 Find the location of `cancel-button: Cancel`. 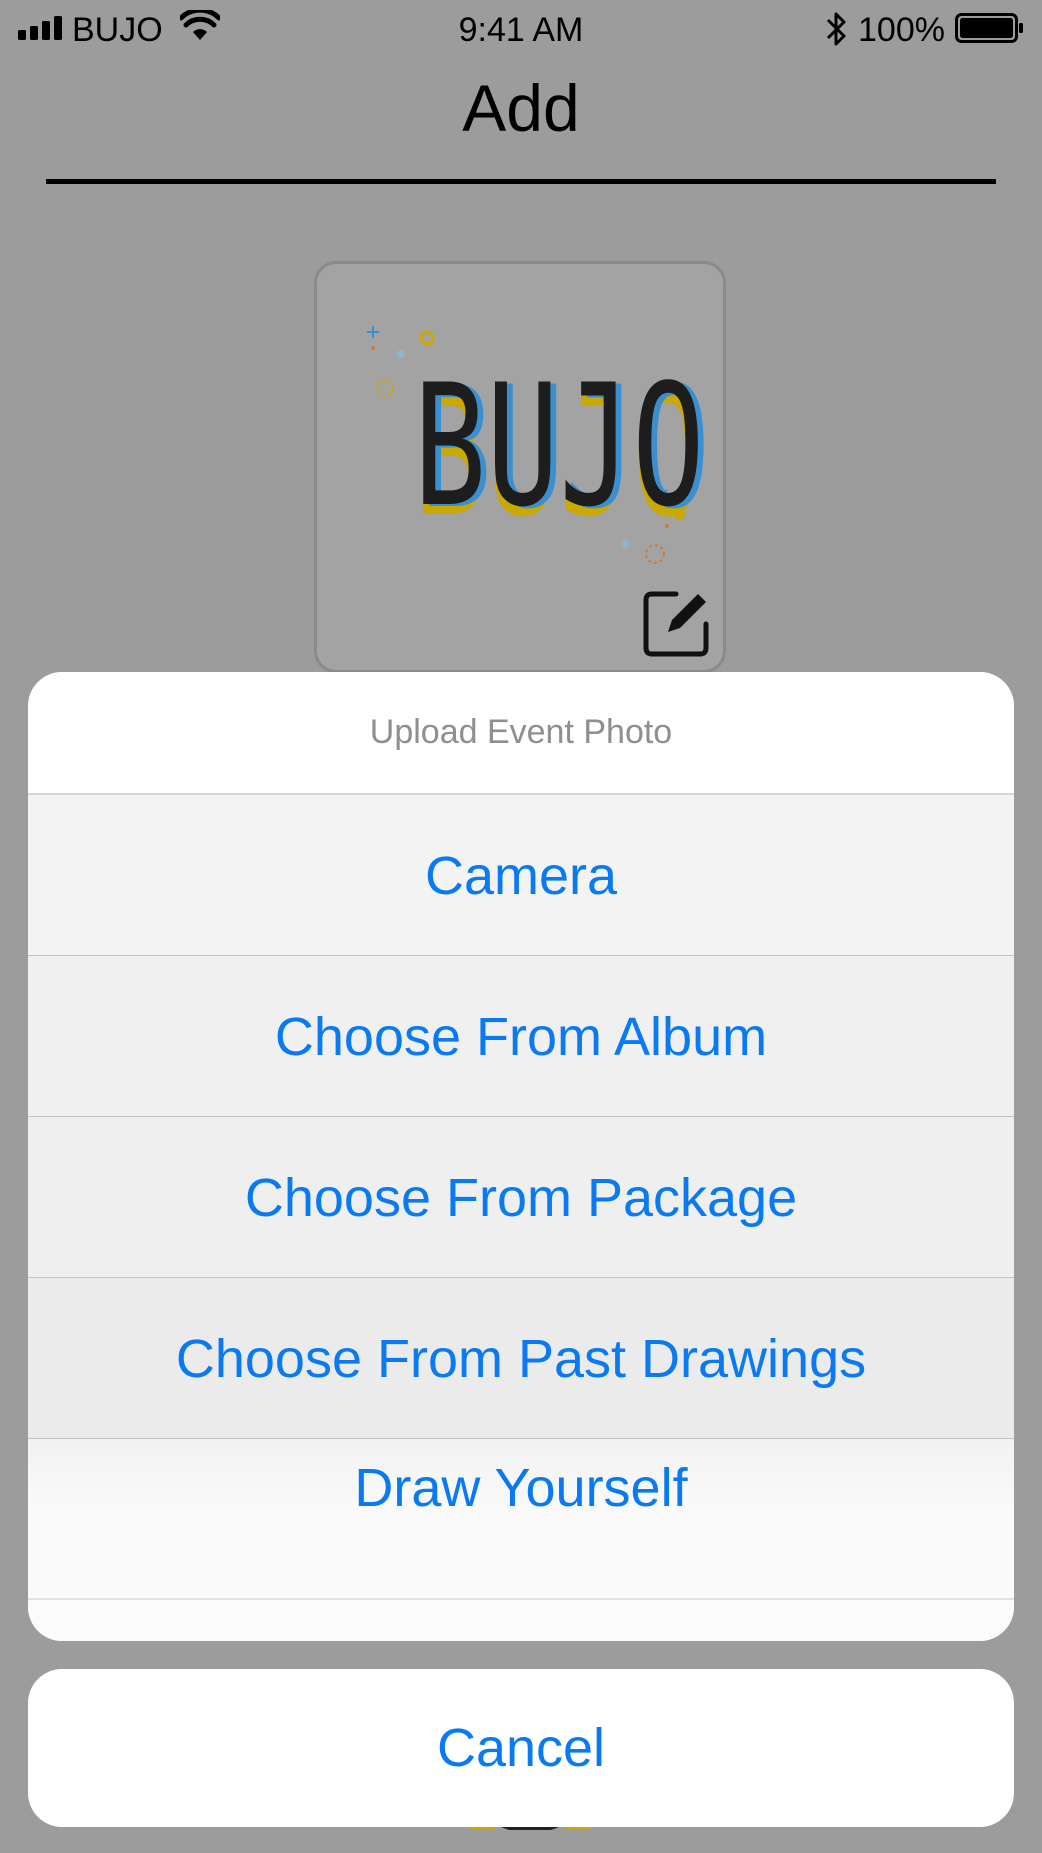

cancel-button: Cancel is located at coordinates (521, 1748).